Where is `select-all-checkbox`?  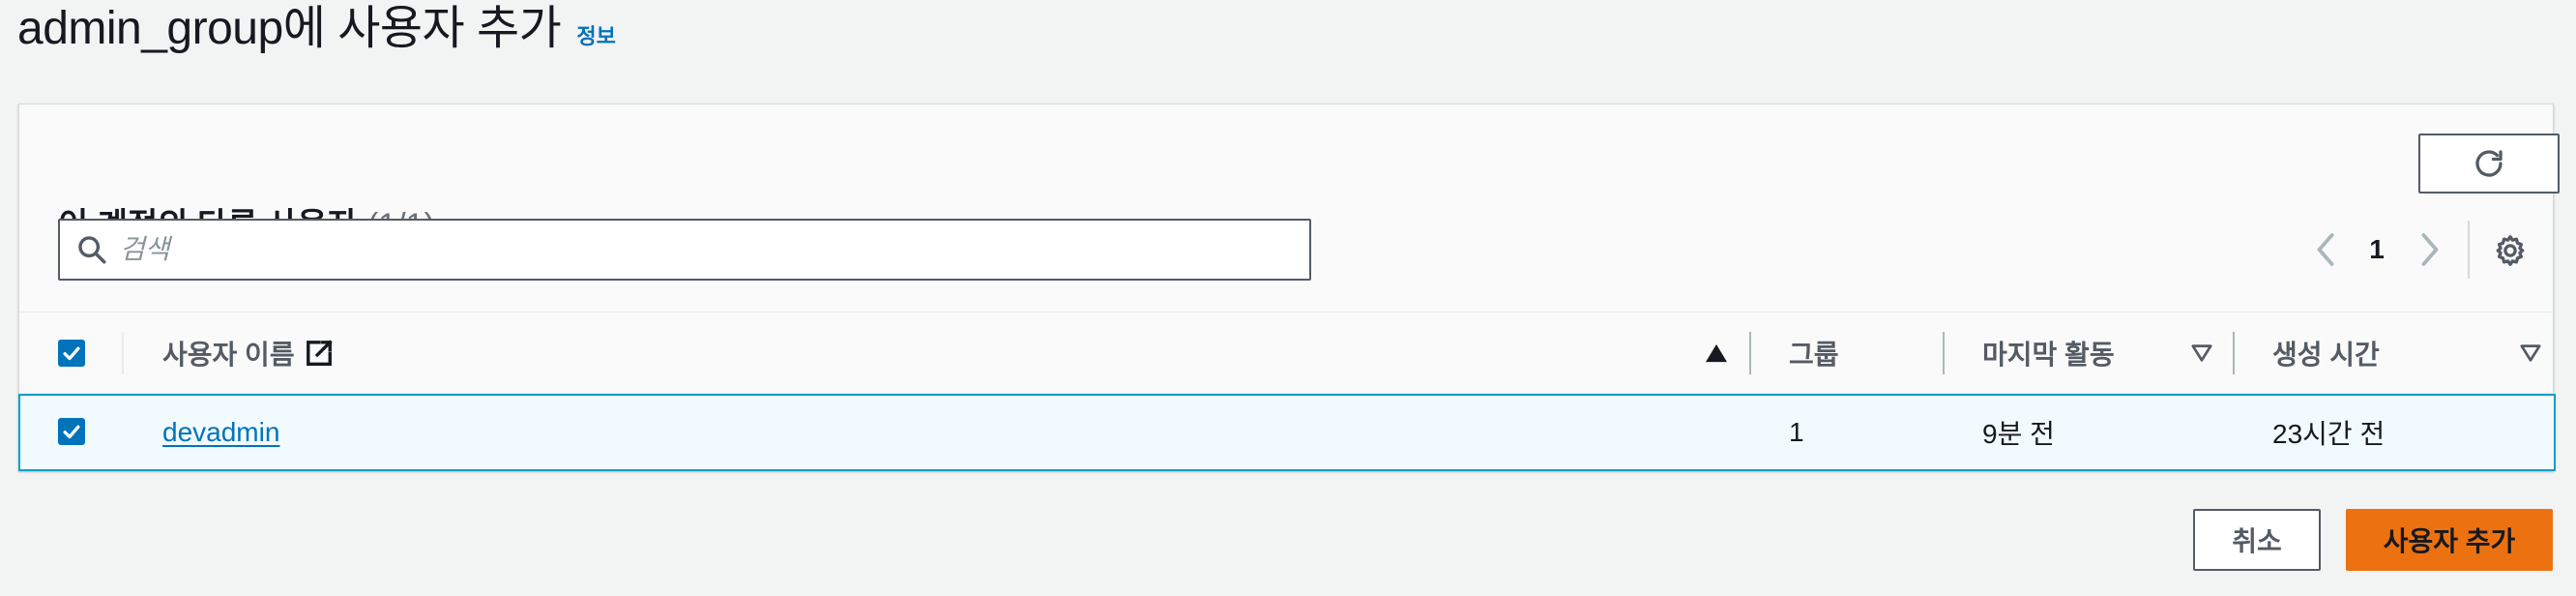 select-all-checkbox is located at coordinates (71, 353).